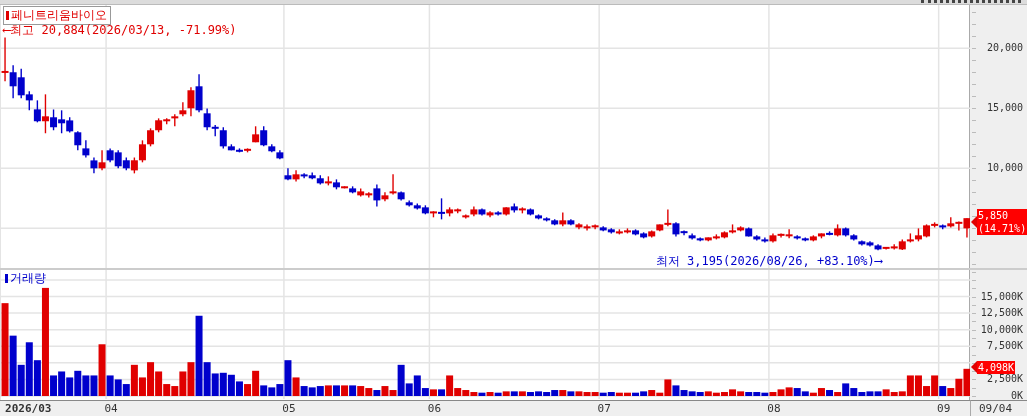 Image resolution: width=1027 pixels, height=416 pixels. Describe the element at coordinates (1004, 168) in the screenshot. I see `axis-label: 10,000` at that location.